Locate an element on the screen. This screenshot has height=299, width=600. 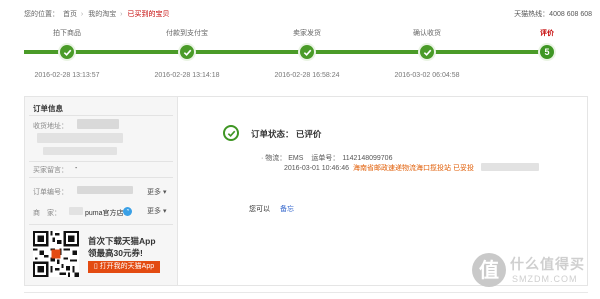
buyer-message-value: - is located at coordinates (76, 168).